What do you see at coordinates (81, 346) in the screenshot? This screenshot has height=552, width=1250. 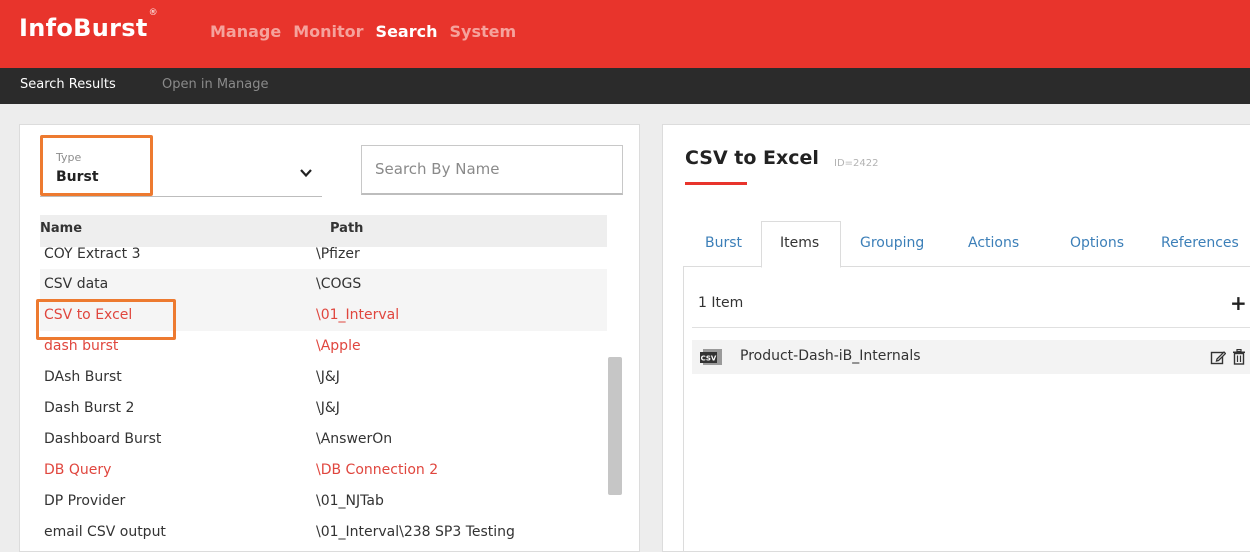 I see `row-name: dash burst` at bounding box center [81, 346].